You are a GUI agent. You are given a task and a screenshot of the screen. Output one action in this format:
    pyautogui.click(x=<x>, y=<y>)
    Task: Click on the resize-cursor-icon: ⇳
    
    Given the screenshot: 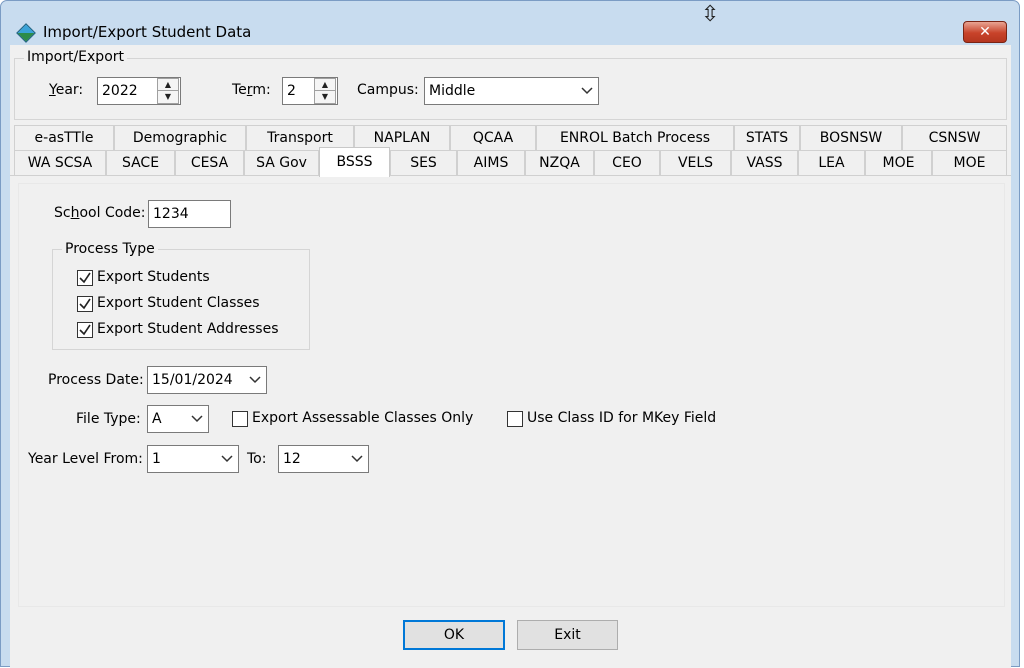 What is the action you would take?
    pyautogui.click(x=710, y=14)
    